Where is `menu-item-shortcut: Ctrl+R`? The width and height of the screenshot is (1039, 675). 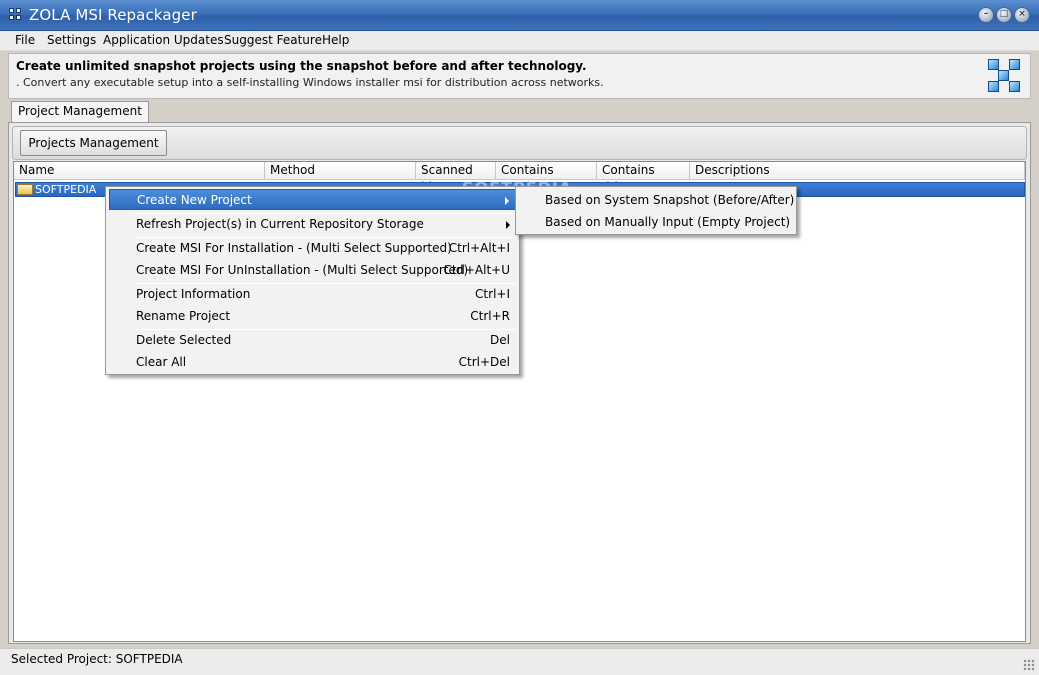 menu-item-shortcut: Ctrl+R is located at coordinates (490, 316).